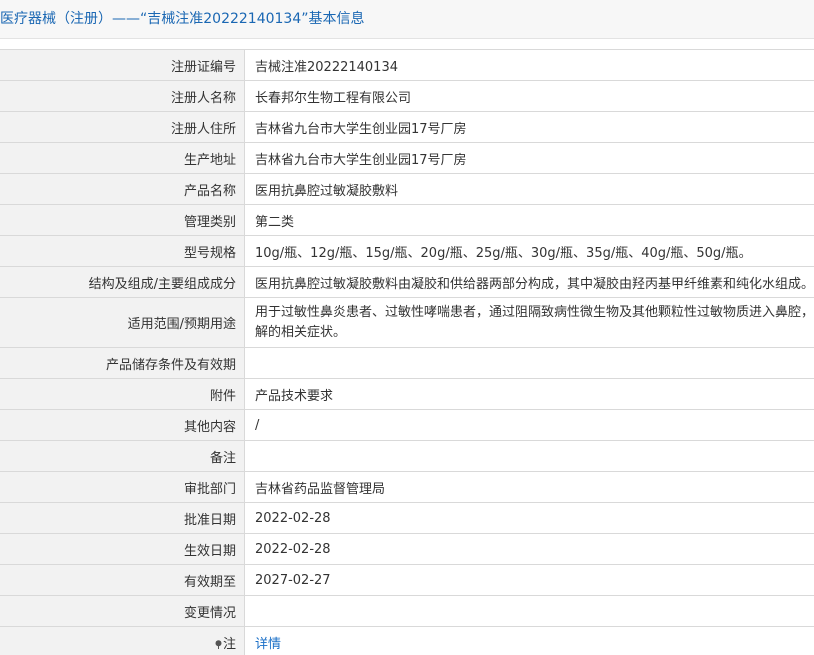 Image resolution: width=814 pixels, height=655 pixels. I want to click on row-label-approval-department: 审批部门, so click(122, 487).